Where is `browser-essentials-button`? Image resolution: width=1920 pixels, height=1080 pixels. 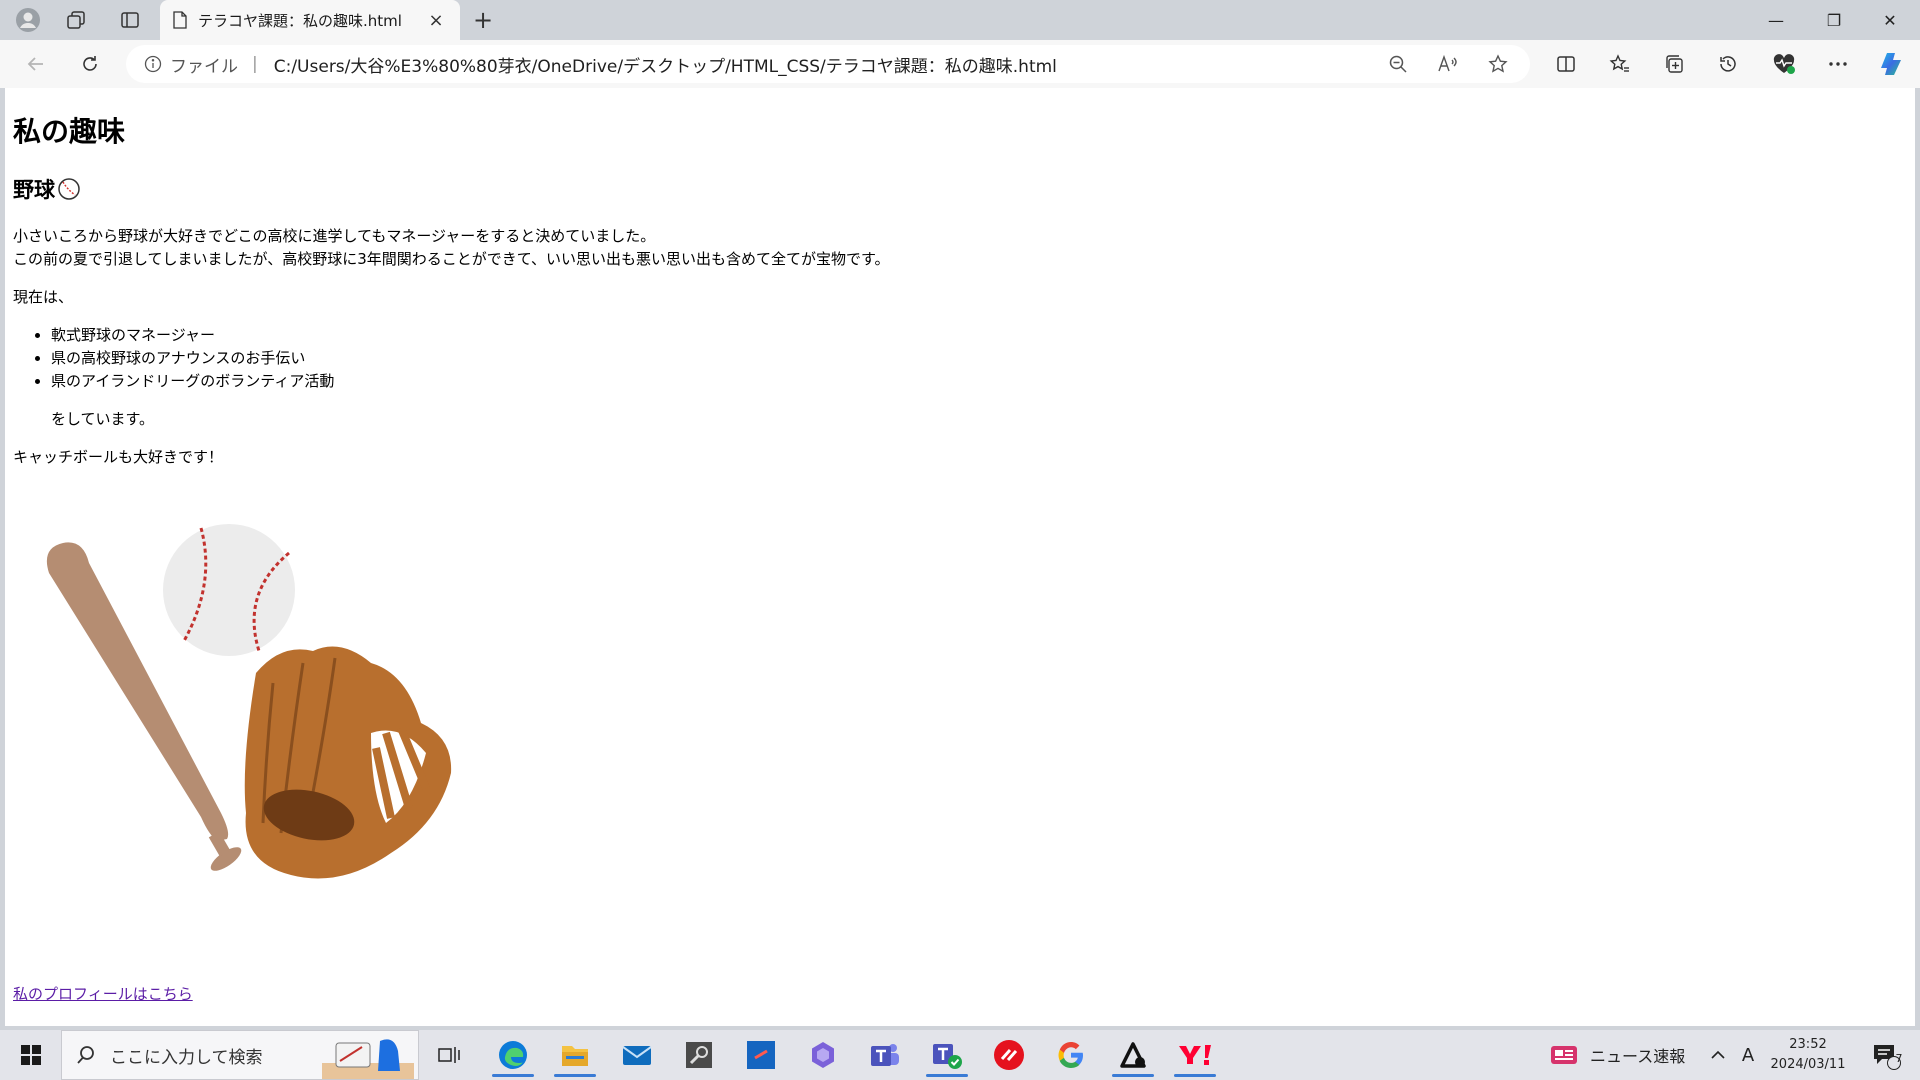 browser-essentials-button is located at coordinates (1784, 64).